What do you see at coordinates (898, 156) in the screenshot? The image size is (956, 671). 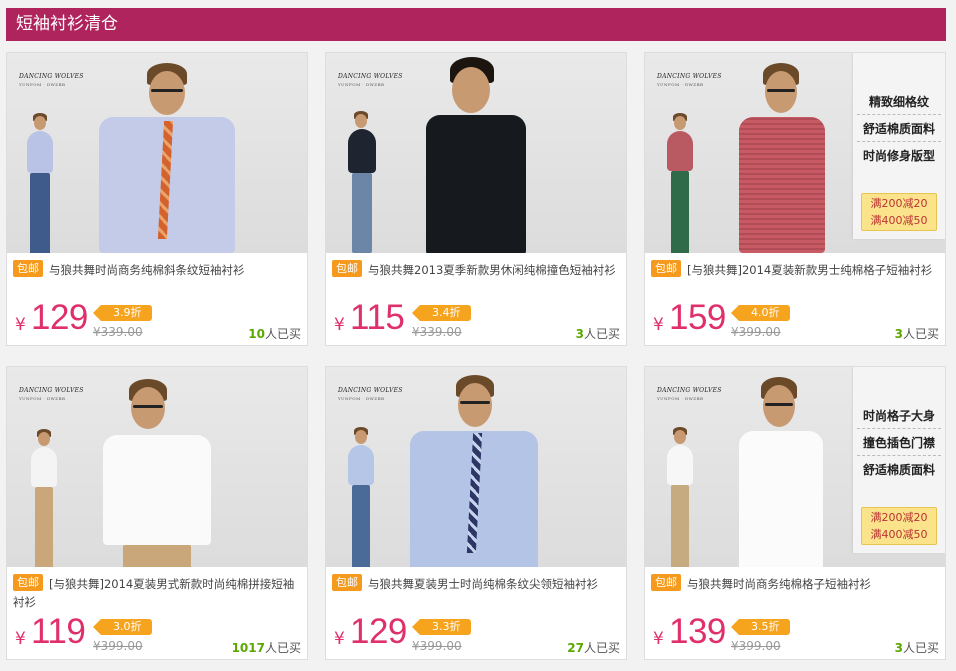 I see `promo-feature: 时尚修身版型` at bounding box center [898, 156].